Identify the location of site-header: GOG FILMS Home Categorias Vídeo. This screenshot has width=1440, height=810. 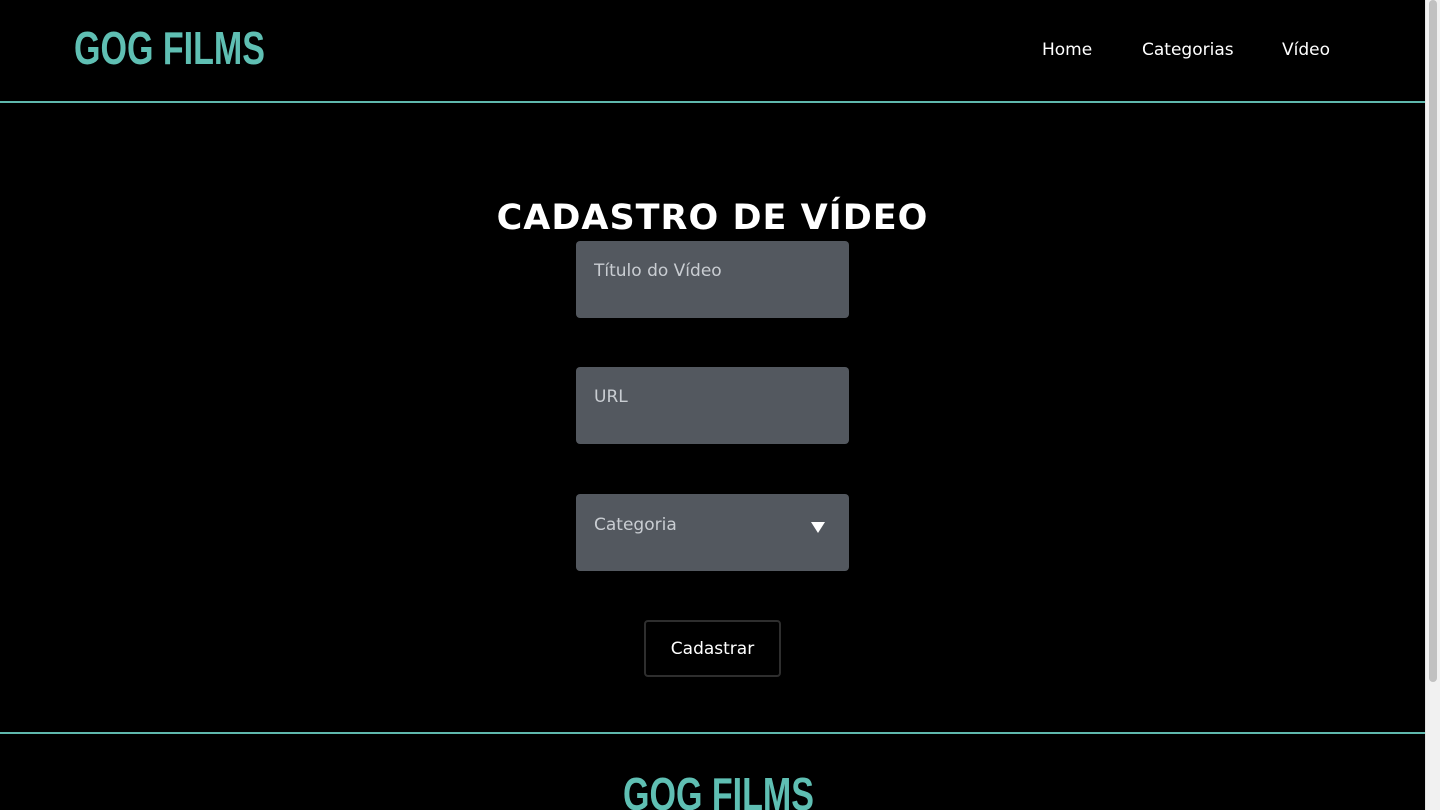
(712, 51).